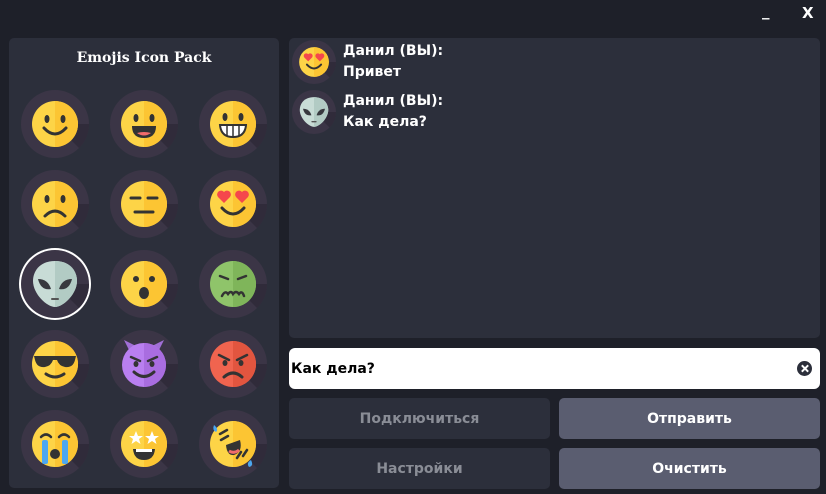  I want to click on nauseated-emoji-icon, so click(233, 284).